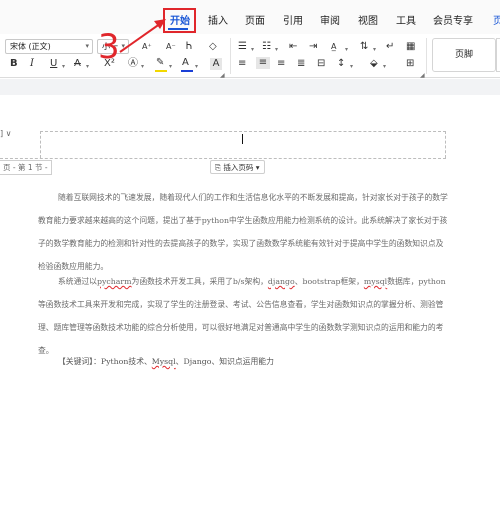 The width and height of the screenshot is (500, 517). I want to click on header-boundary, so click(223, 158).